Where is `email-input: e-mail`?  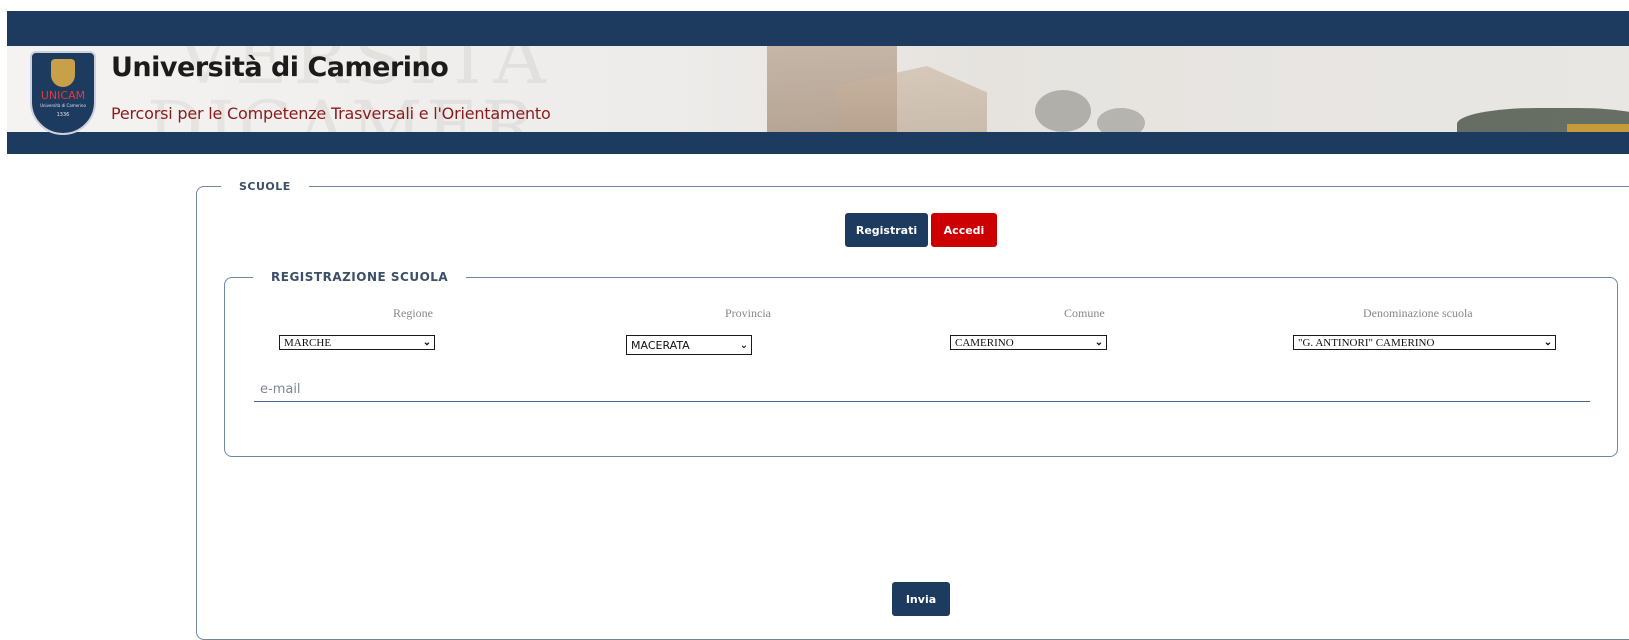
email-input: e-mail is located at coordinates (922, 390).